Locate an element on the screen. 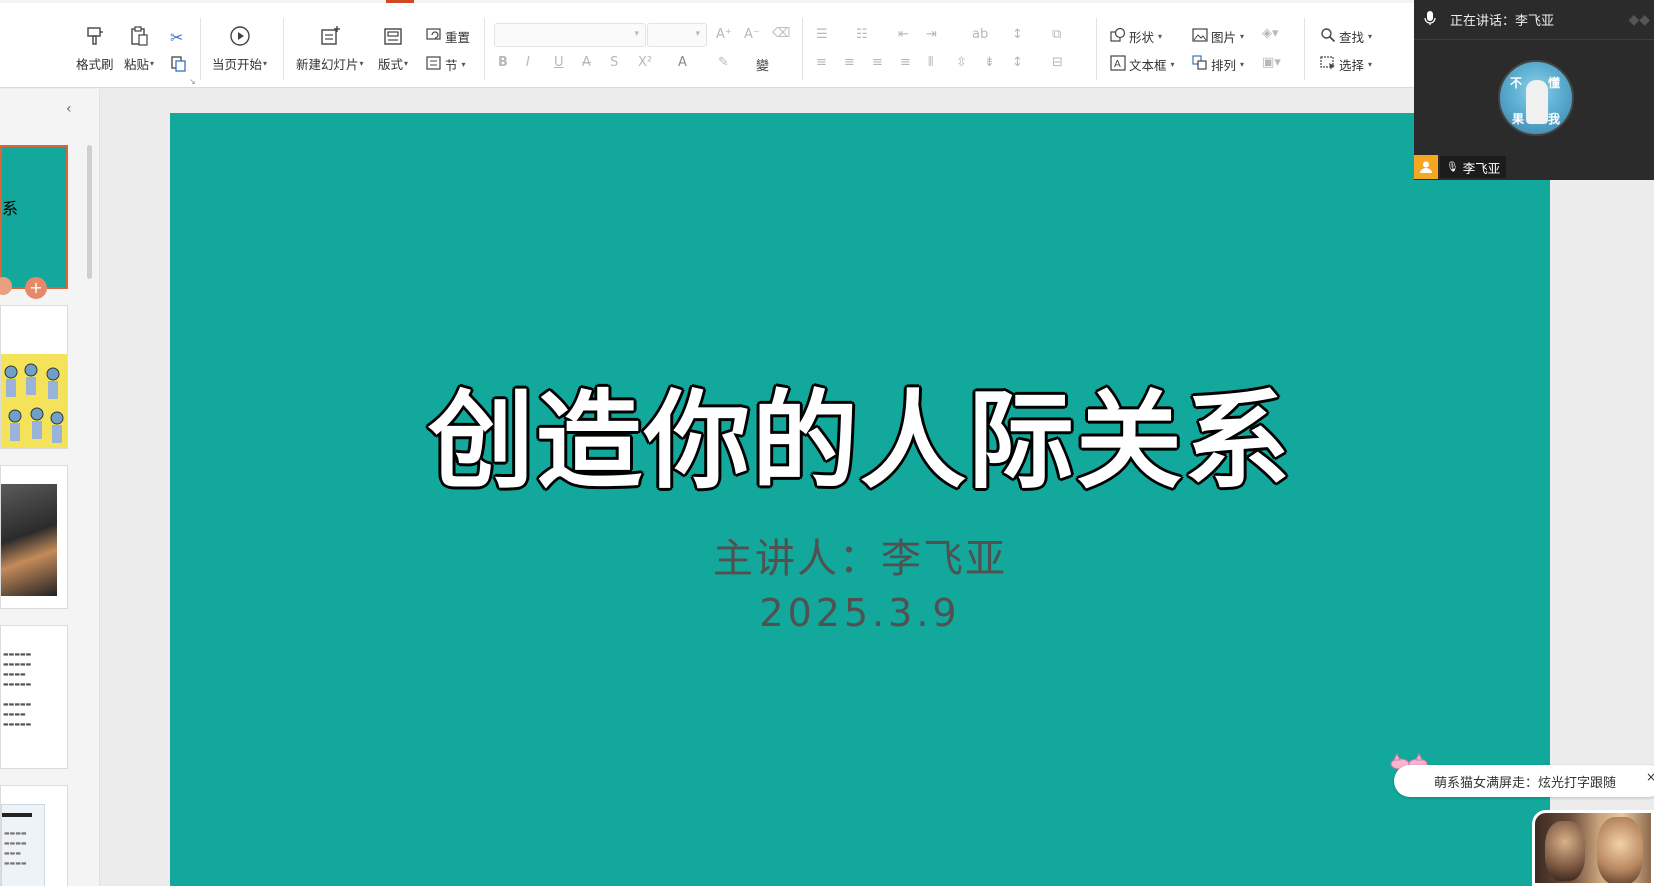 The height and width of the screenshot is (886, 1654). microphone-icon: 🎙 is located at coordinates (1452, 167).